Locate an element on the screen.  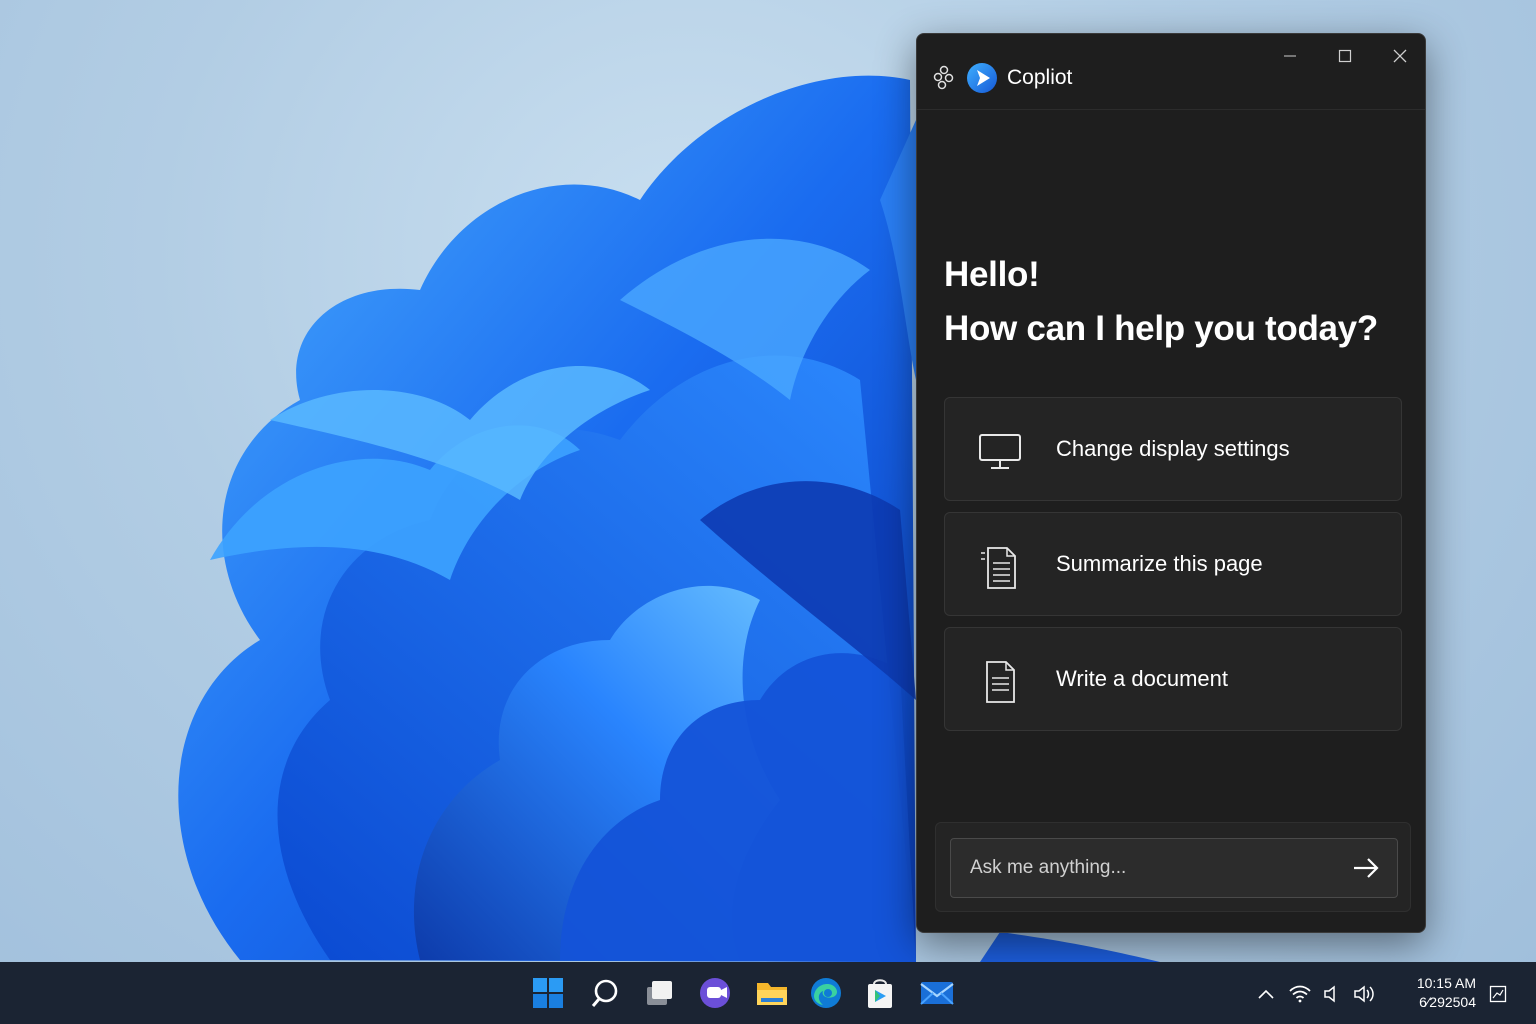
minimize-icon is located at coordinates (1290, 56).